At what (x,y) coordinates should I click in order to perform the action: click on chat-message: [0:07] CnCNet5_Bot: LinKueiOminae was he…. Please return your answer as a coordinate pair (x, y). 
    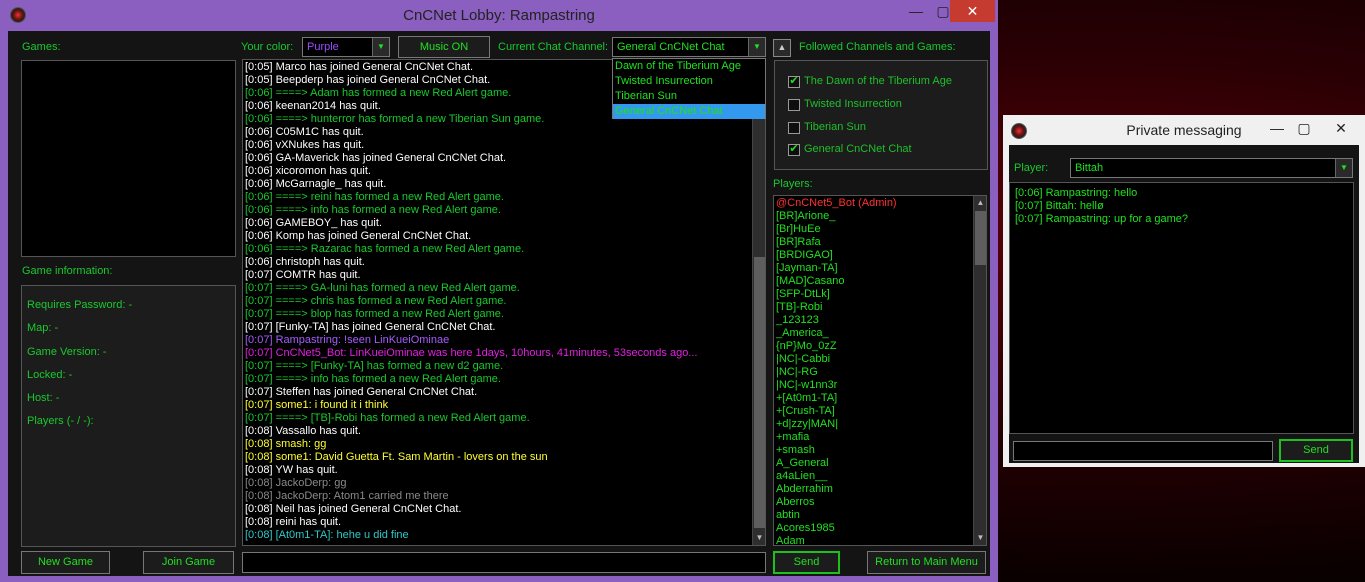
    Looking at the image, I should click on (471, 353).